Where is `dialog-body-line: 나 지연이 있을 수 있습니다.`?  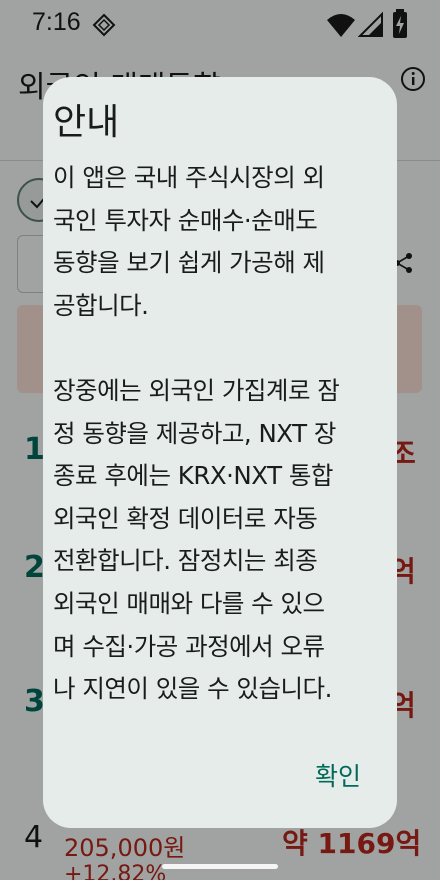 dialog-body-line: 나 지연이 있을 수 있습니다. is located at coordinates (192, 689).